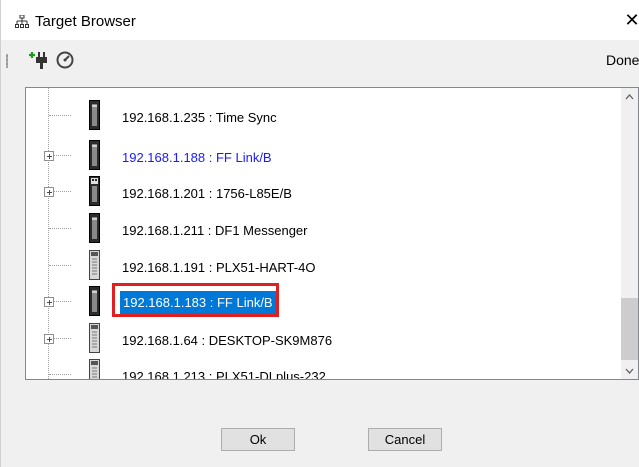 The height and width of the screenshot is (467, 639). I want to click on device-label: 192.168.1.191 : PLX51-HART-4O, so click(219, 267).